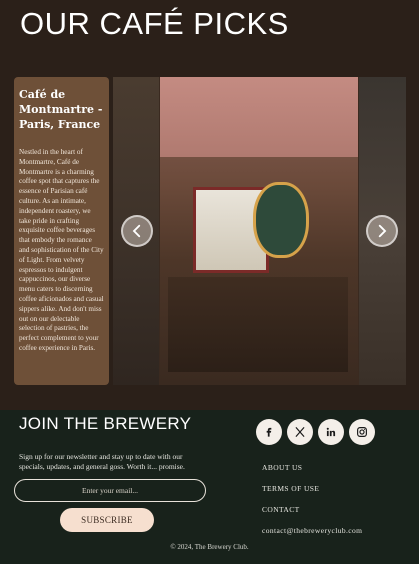 The height and width of the screenshot is (564, 419). Describe the element at coordinates (258, 324) in the screenshot. I see `cafe-tables-image` at that location.